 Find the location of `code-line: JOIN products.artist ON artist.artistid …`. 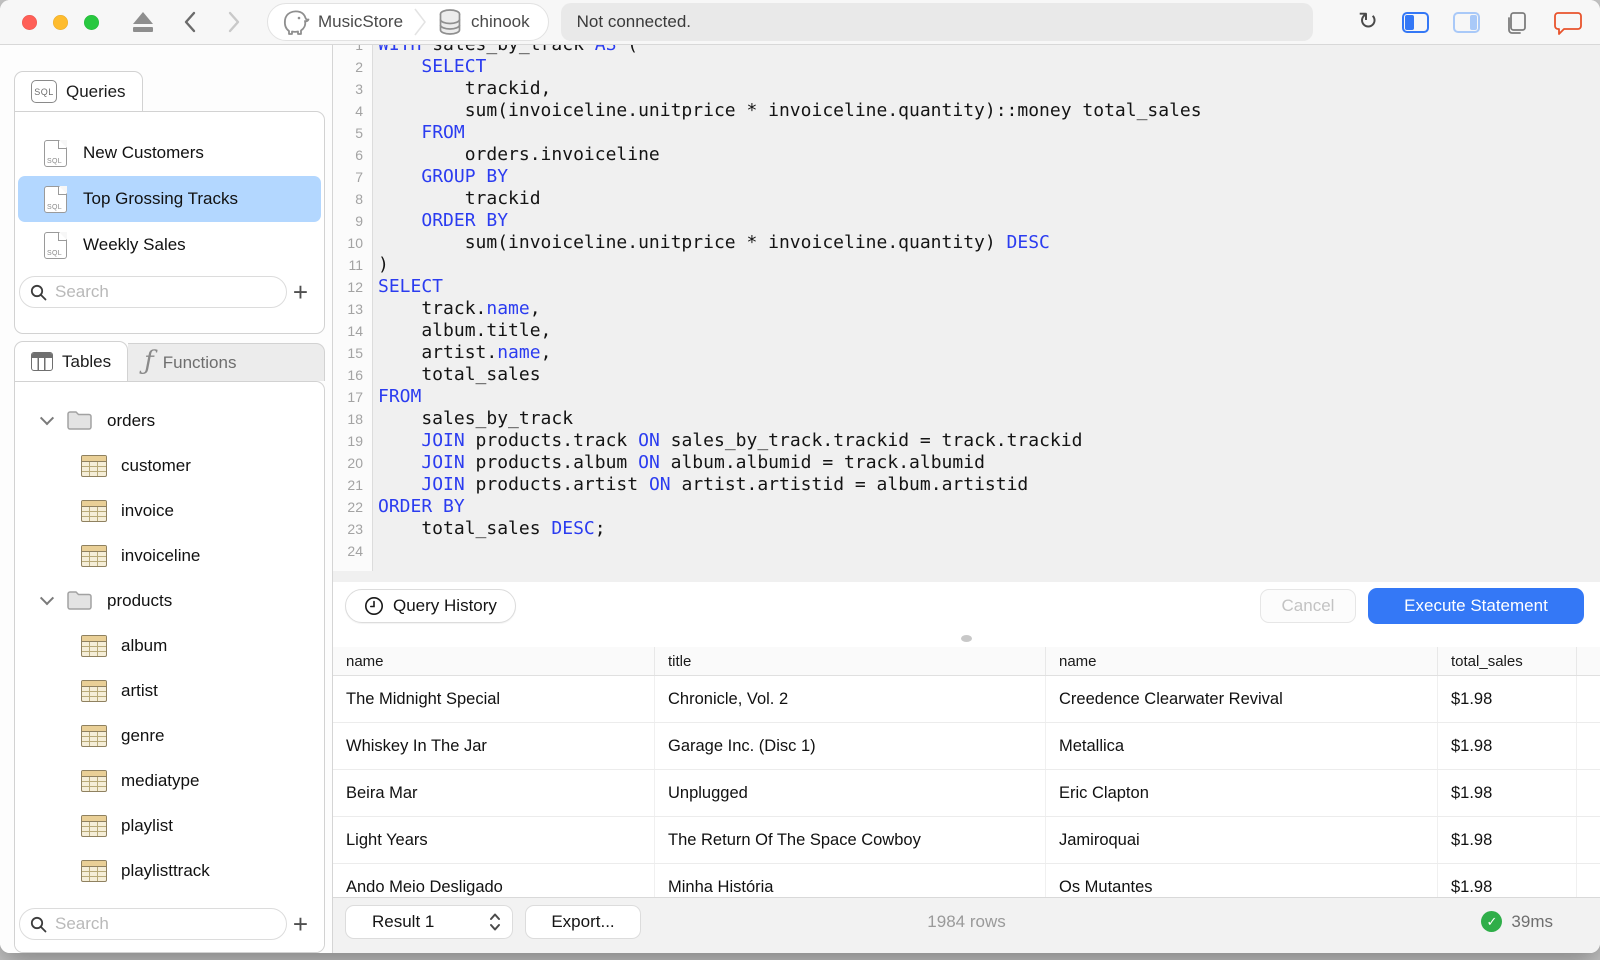

code-line: JOIN products.artist ON artist.artistid … is located at coordinates (989, 485).